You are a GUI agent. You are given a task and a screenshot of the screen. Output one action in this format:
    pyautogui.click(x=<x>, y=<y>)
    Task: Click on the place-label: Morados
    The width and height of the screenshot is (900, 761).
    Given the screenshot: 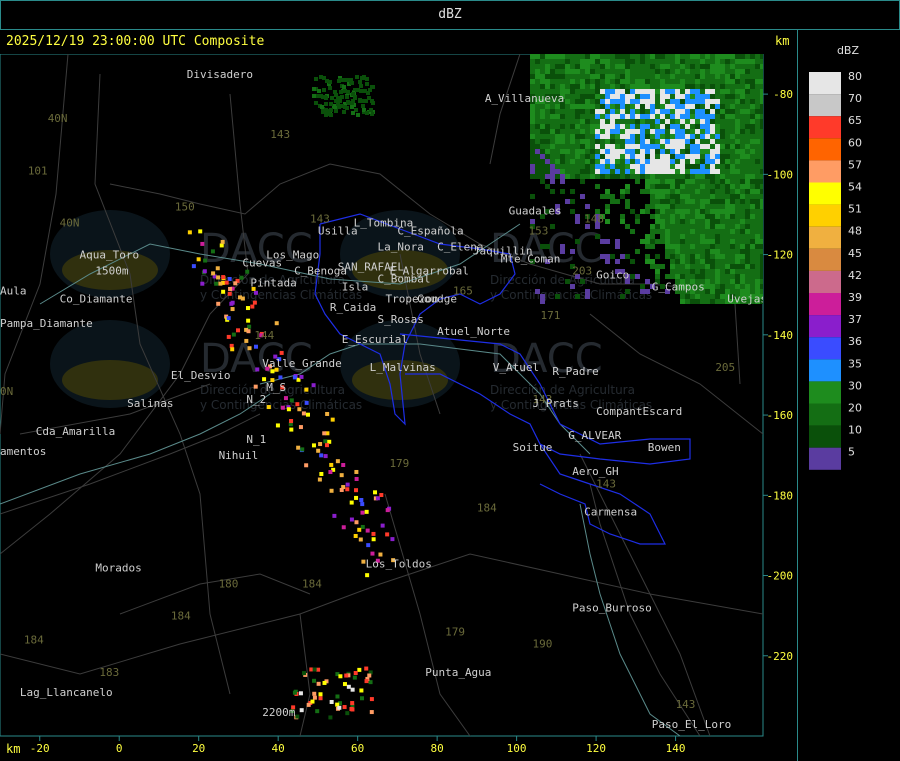 What is the action you would take?
    pyautogui.click(x=118, y=568)
    